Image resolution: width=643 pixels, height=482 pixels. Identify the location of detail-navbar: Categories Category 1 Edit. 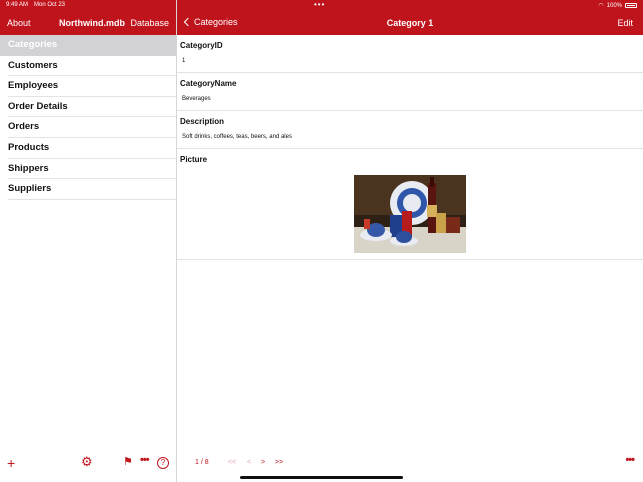
(410, 23).